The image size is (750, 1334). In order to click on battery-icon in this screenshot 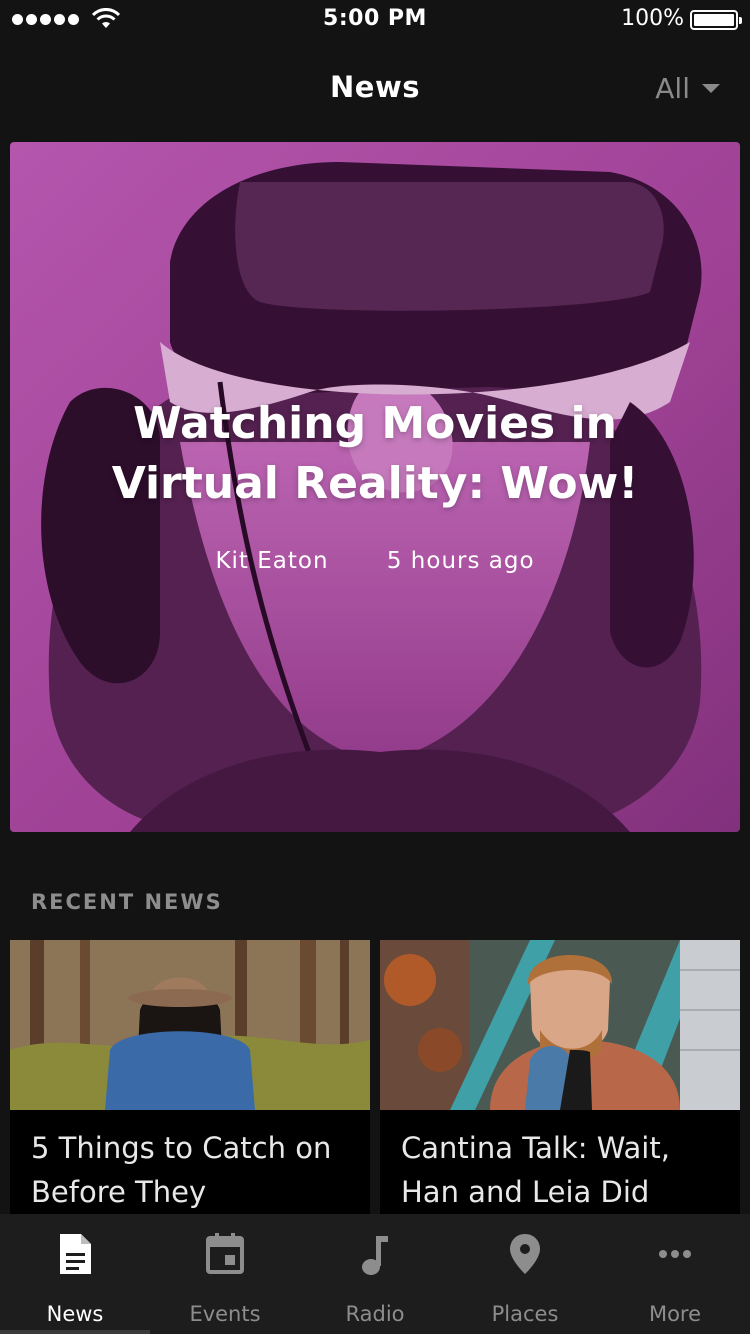, I will do `click(716, 20)`.